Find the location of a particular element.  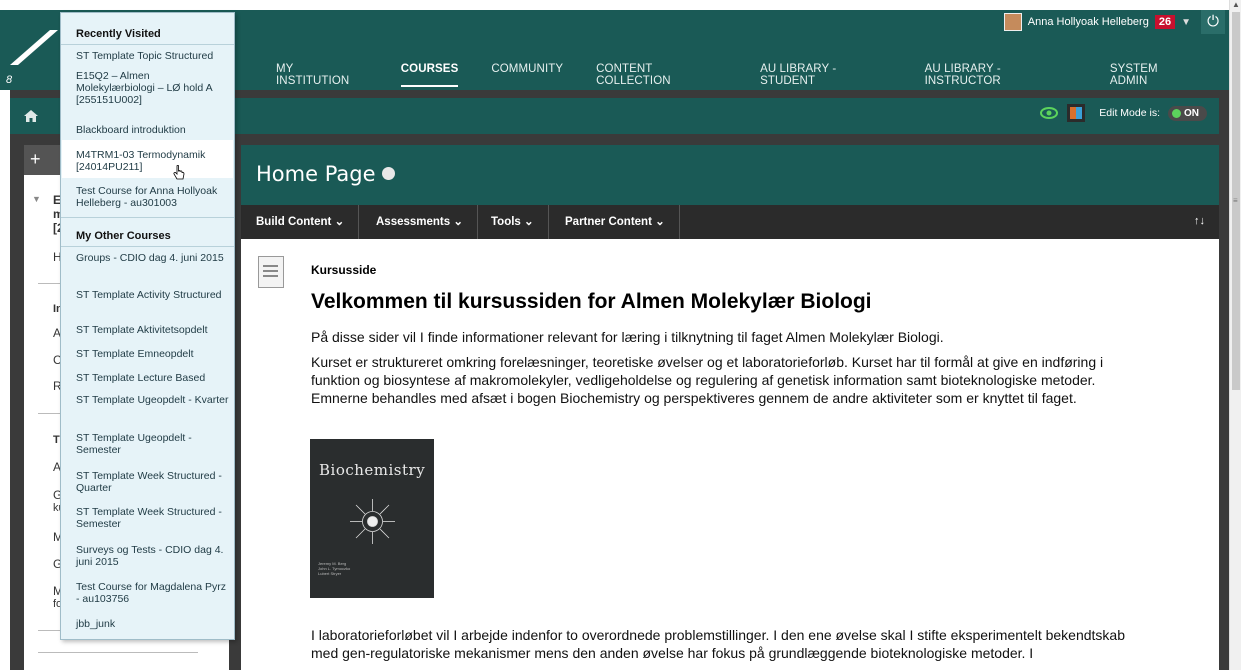

page-title: Home Page is located at coordinates (325, 174).